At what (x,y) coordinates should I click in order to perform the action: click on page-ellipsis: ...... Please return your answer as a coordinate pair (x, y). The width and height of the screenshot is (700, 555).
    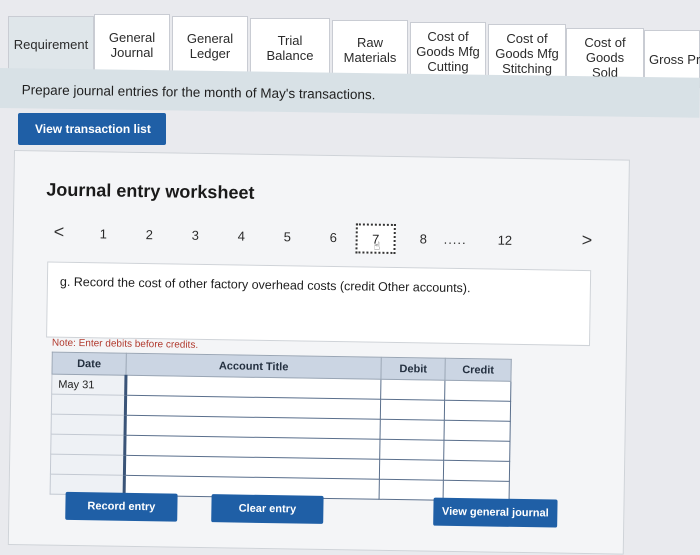
    Looking at the image, I should click on (455, 239).